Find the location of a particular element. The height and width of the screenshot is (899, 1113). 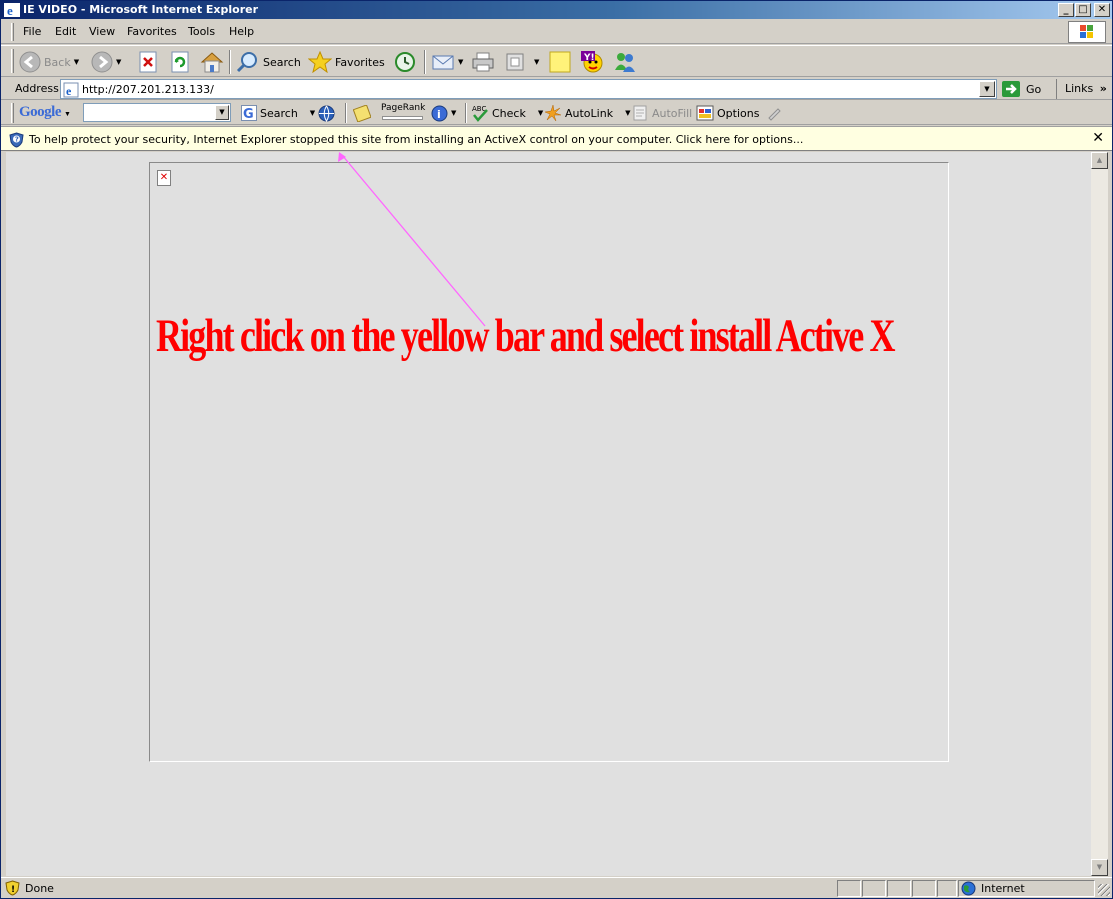

links-toolbar: Links » is located at coordinates (1081, 89).